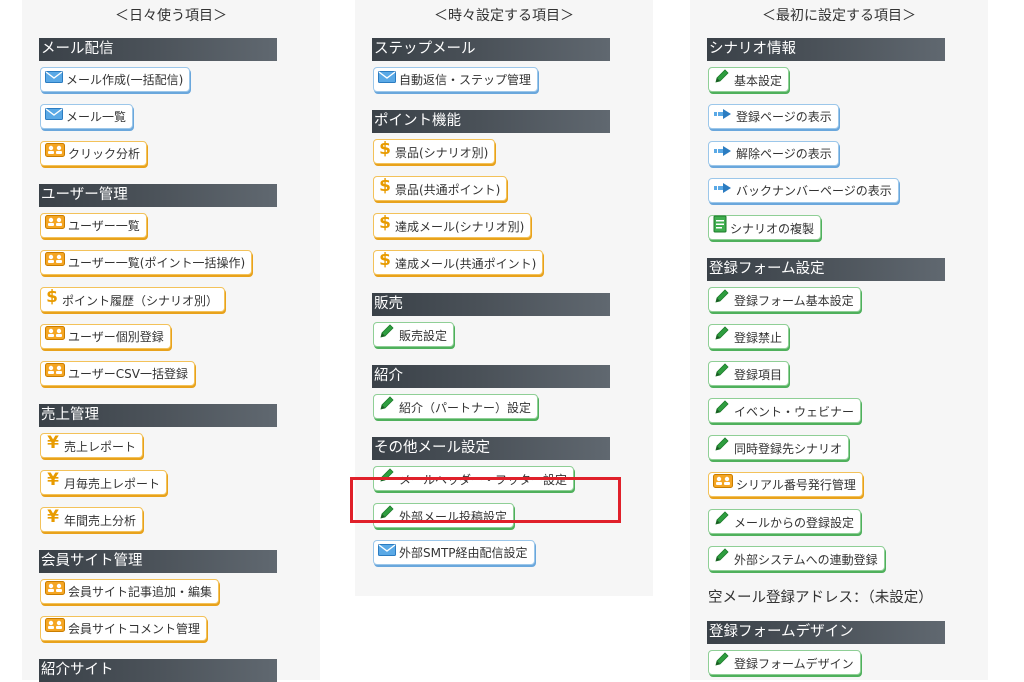 Image resolution: width=1024 pixels, height=682 pixels. I want to click on column-title: ＜時々設定する項目＞, so click(504, 16).